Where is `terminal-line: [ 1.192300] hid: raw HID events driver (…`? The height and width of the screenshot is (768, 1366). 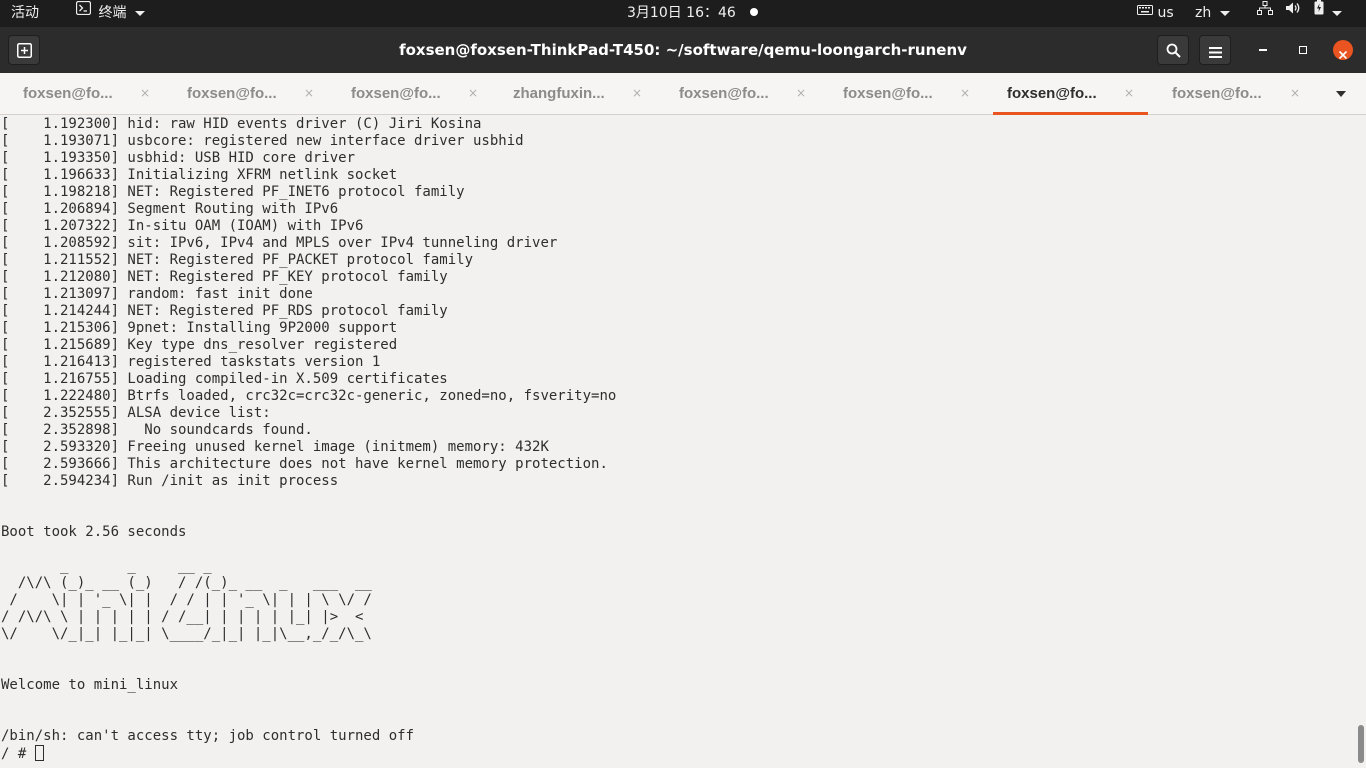 terminal-line: [ 1.192300] hid: raw HID events driver (… is located at coordinates (241, 124).